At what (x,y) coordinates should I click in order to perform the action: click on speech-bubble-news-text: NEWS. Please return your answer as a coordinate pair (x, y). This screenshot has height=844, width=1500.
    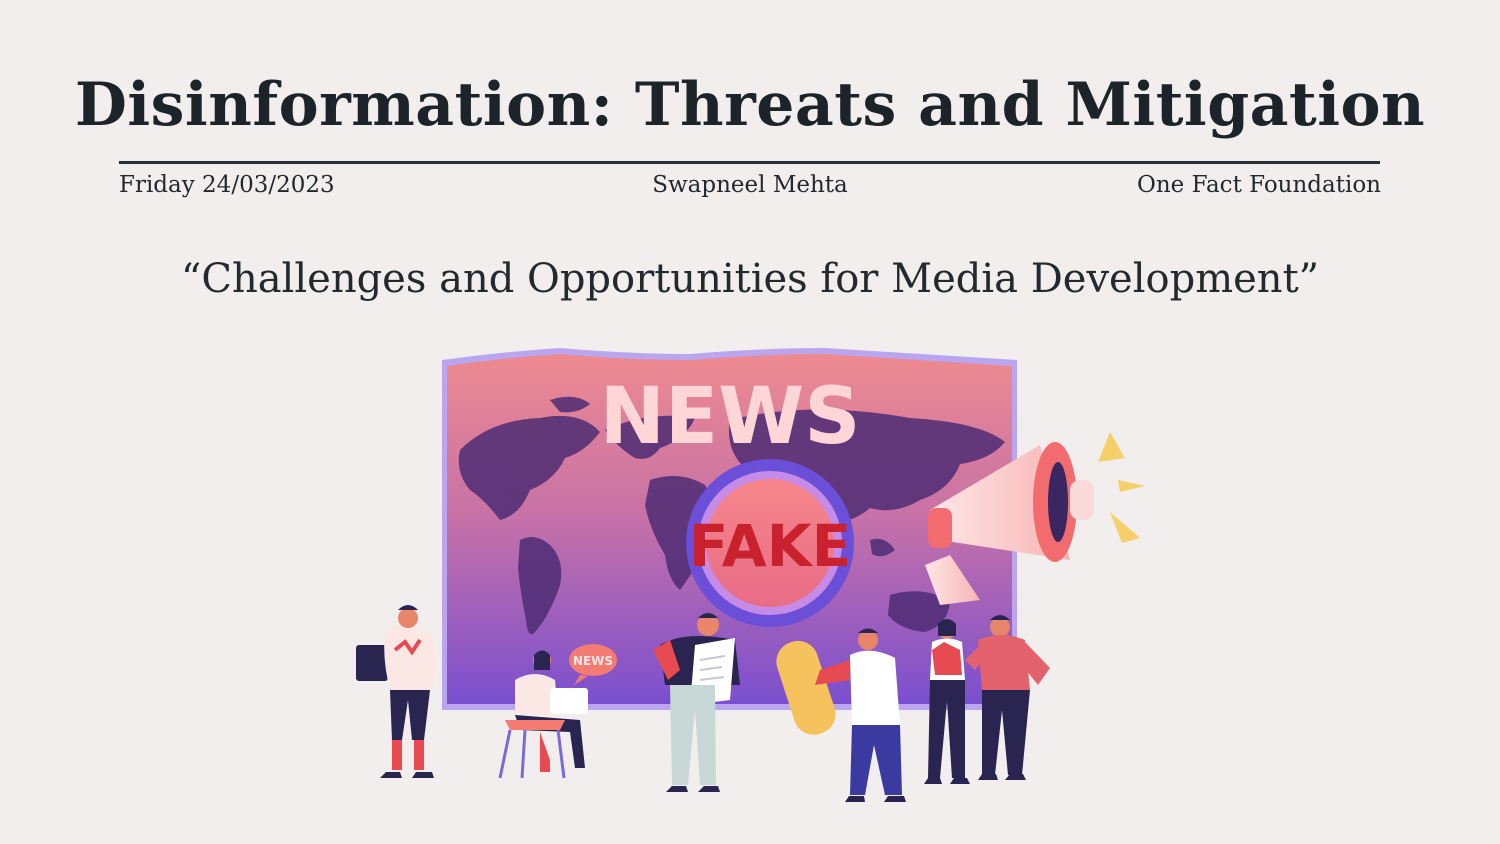
    Looking at the image, I should click on (593, 661).